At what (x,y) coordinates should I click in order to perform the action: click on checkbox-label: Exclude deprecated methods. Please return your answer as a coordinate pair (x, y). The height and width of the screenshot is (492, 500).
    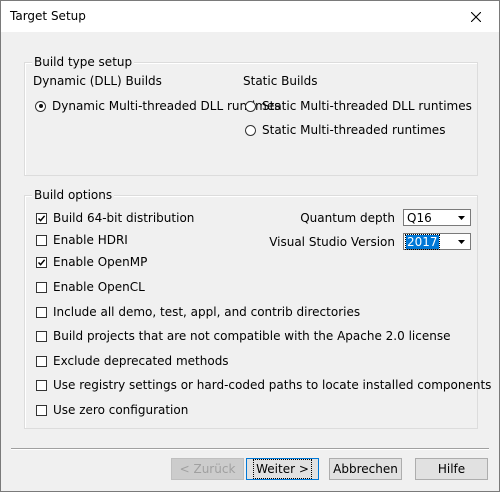
    Looking at the image, I should click on (141, 361).